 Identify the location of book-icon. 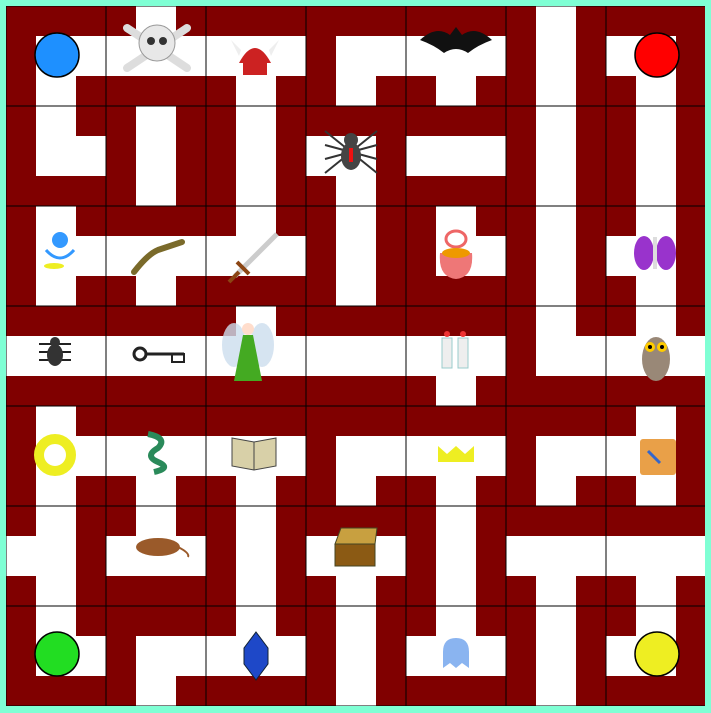
(254, 454).